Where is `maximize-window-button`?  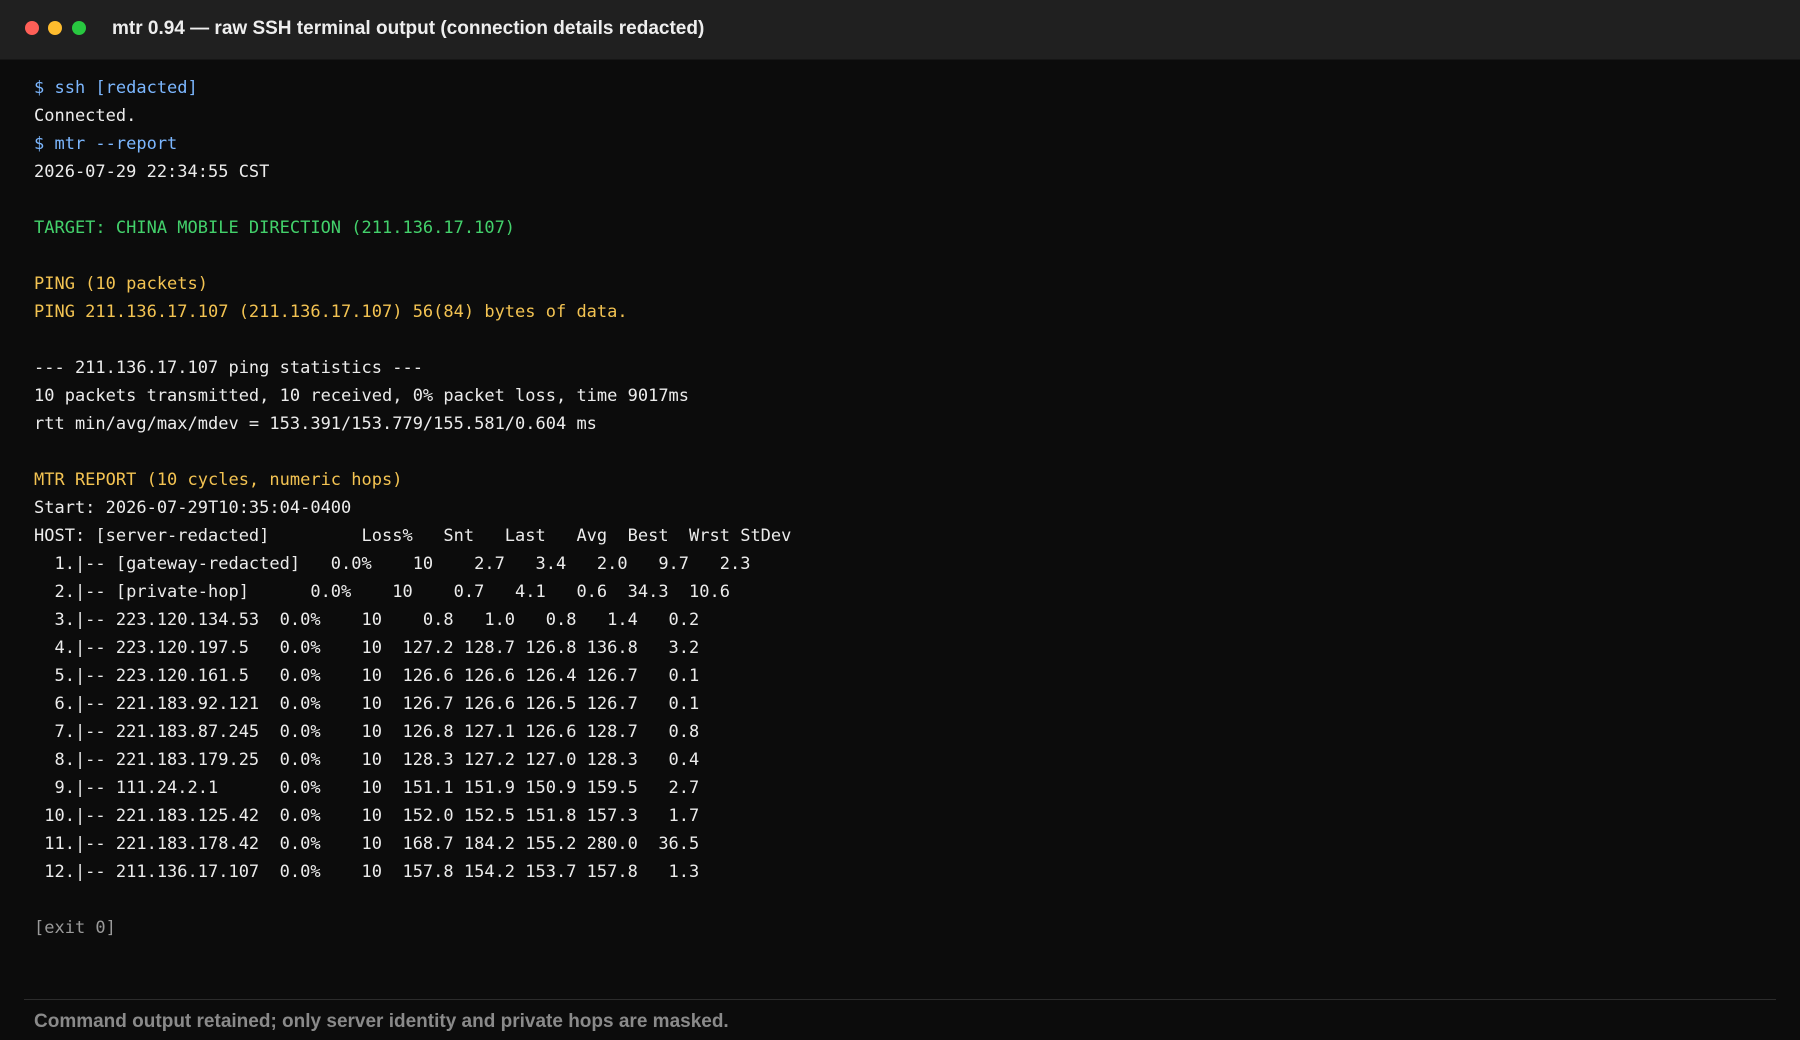
maximize-window-button is located at coordinates (79, 28).